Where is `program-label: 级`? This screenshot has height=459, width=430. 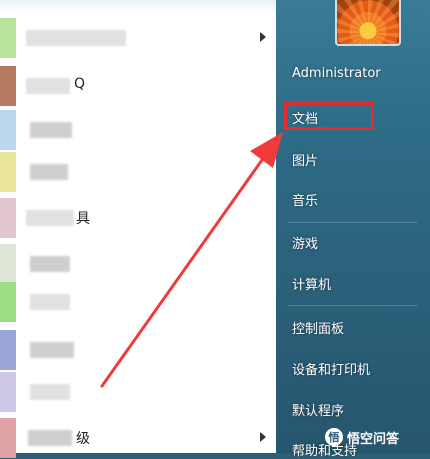 program-label: 级 is located at coordinates (83, 439).